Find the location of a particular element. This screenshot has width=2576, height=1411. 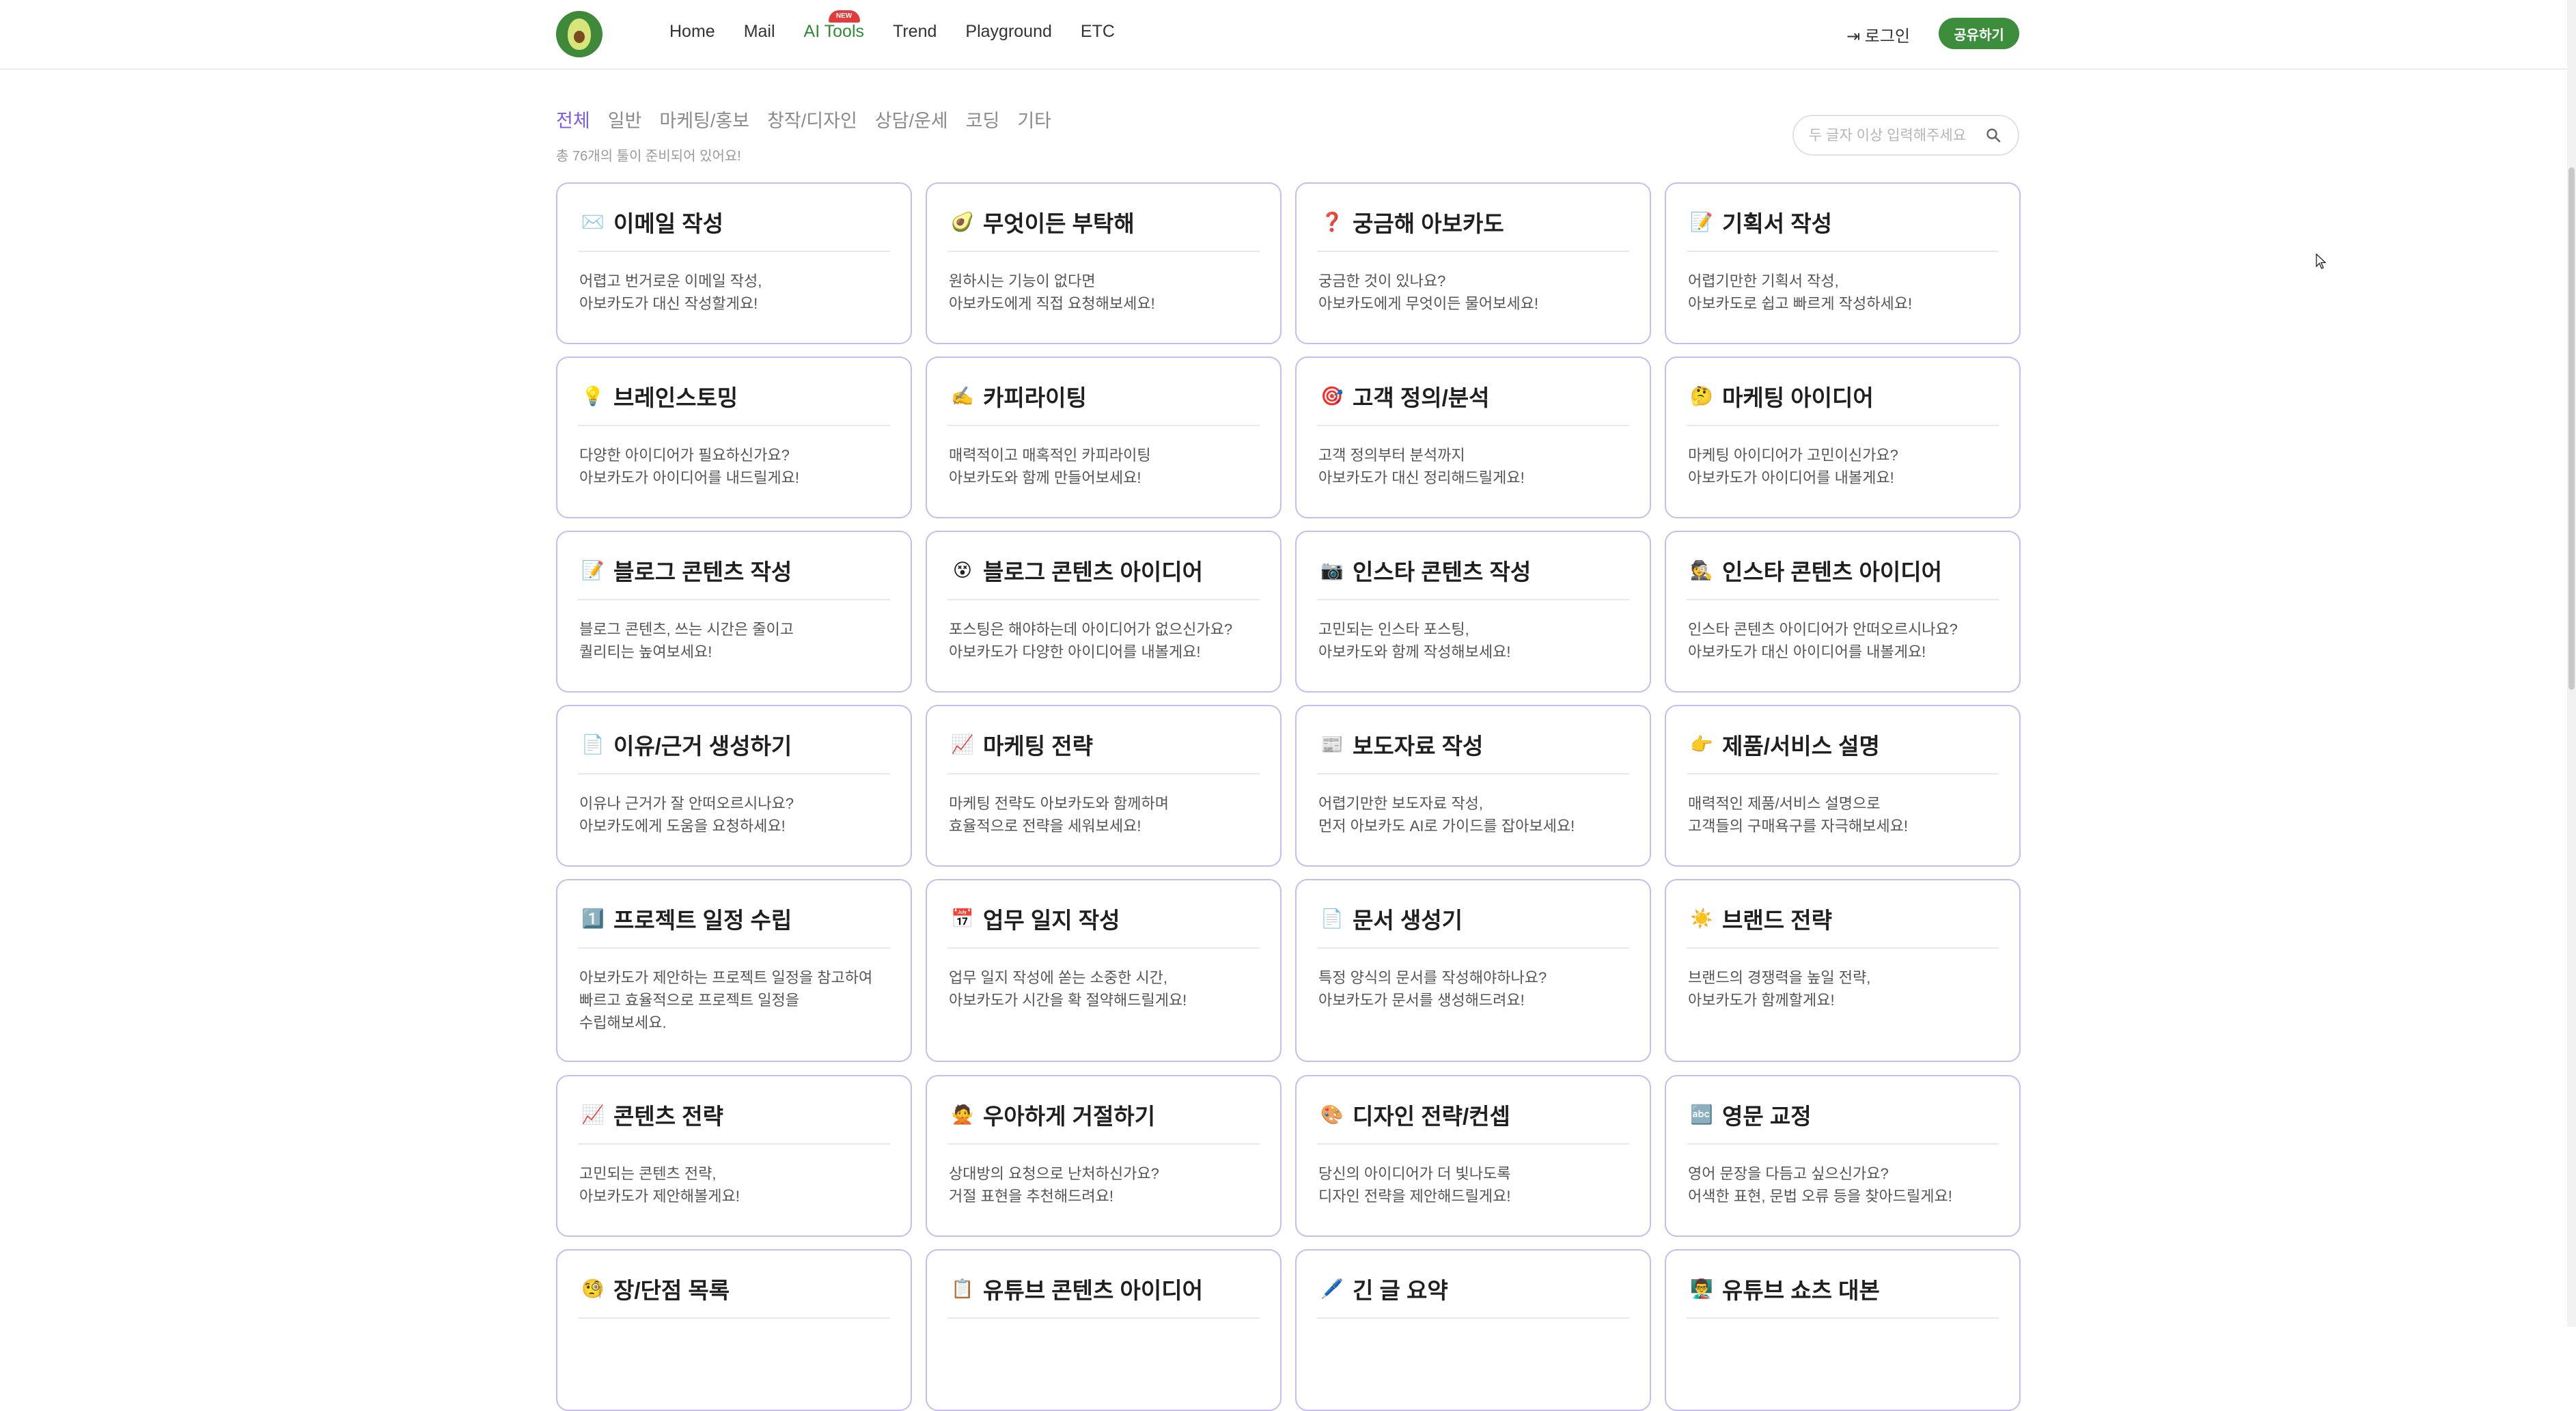

tab-3: 창작/디자인 is located at coordinates (812, 119).